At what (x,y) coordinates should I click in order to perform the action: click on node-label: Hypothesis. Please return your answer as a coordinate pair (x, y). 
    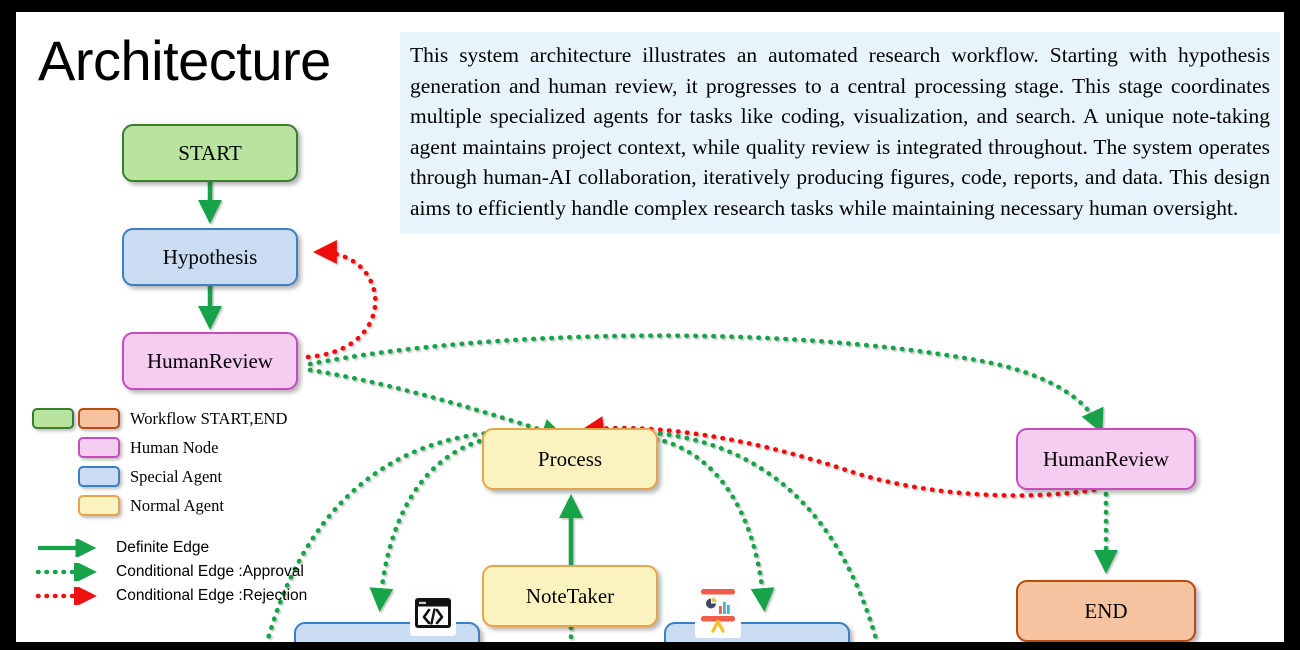
    Looking at the image, I should click on (210, 256).